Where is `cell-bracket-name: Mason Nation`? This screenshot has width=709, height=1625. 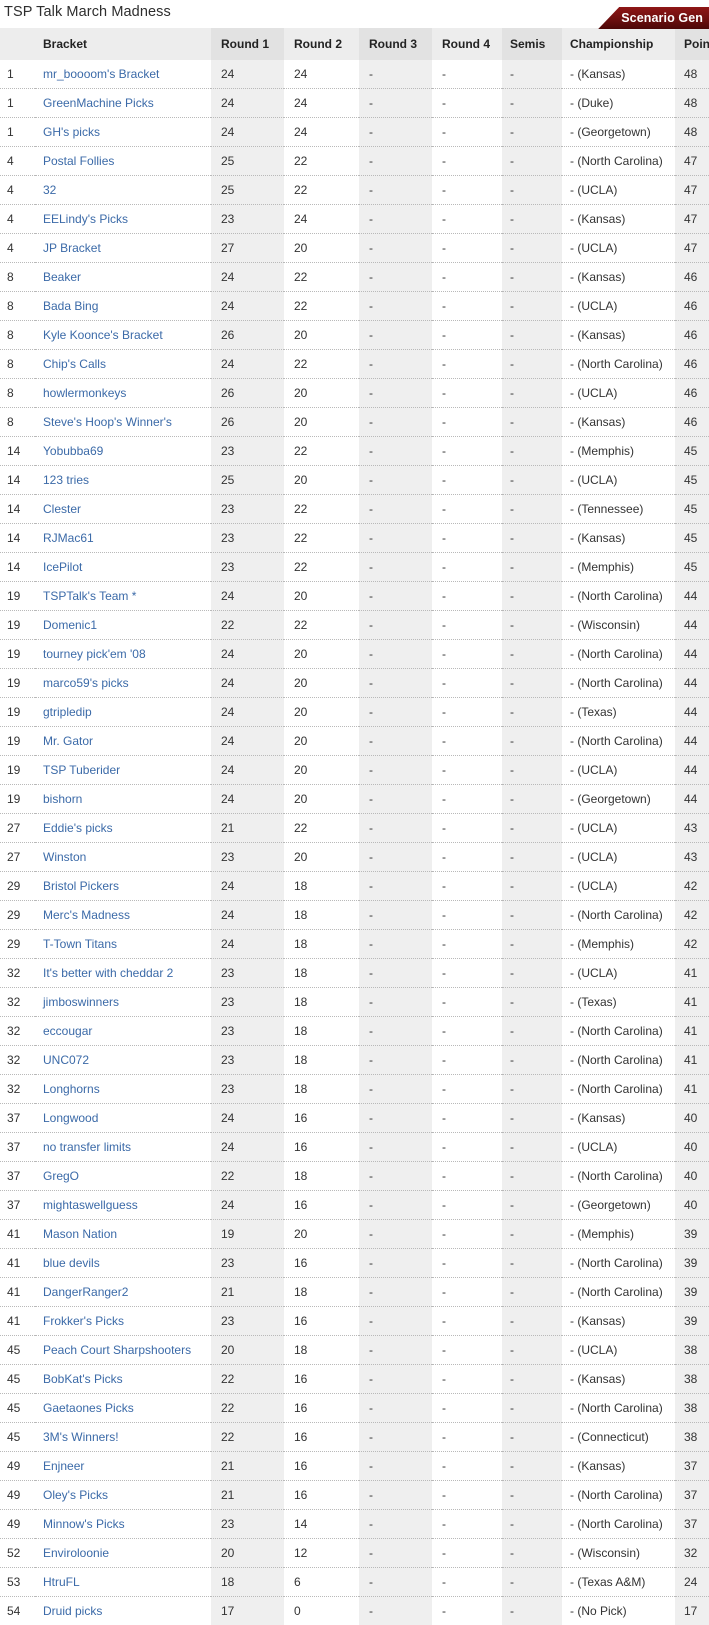
cell-bracket-name: Mason Nation is located at coordinates (123, 1234).